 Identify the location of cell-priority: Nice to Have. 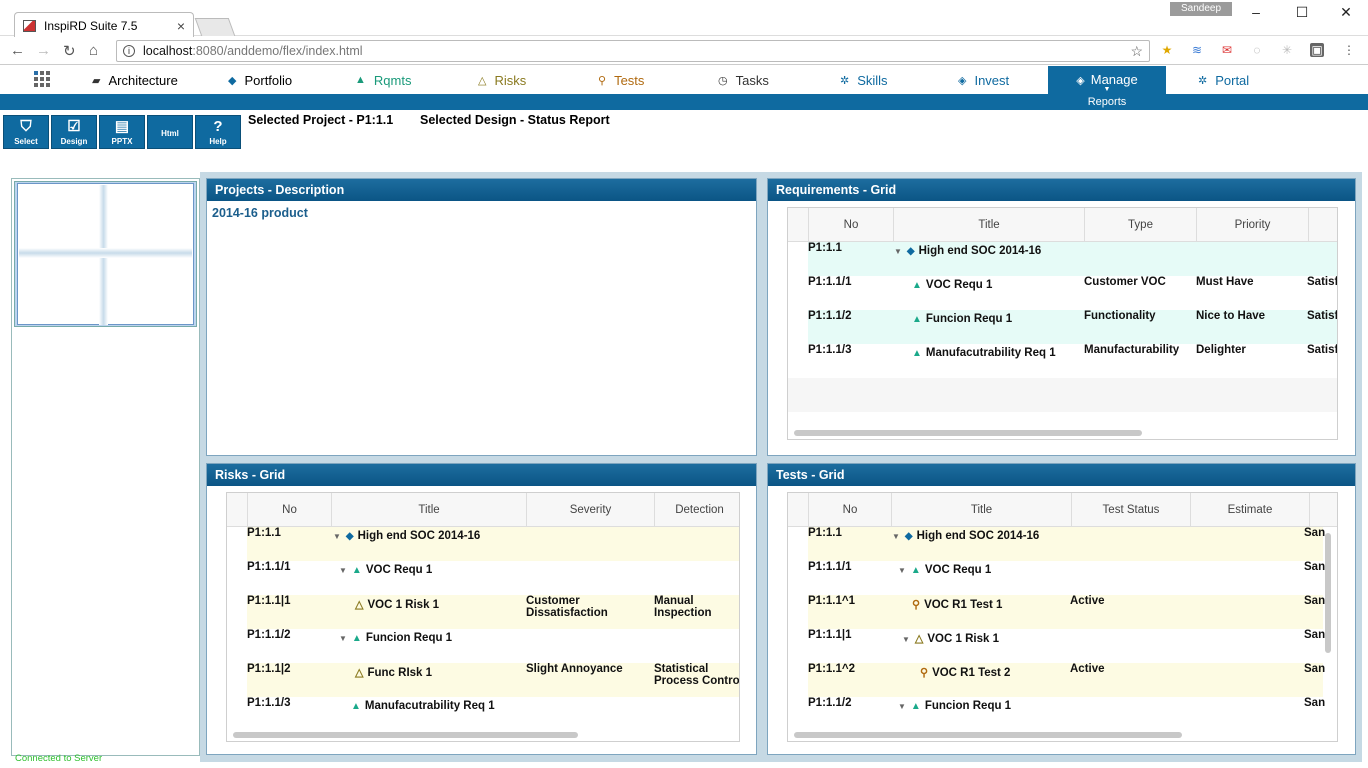
(1231, 316).